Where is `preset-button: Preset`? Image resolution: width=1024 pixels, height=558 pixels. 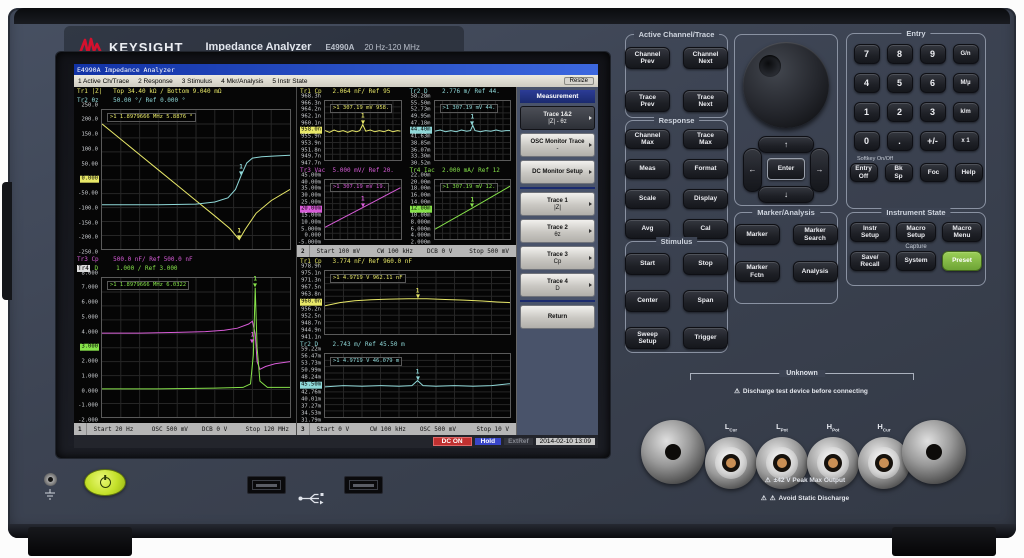 preset-button: Preset is located at coordinates (962, 261).